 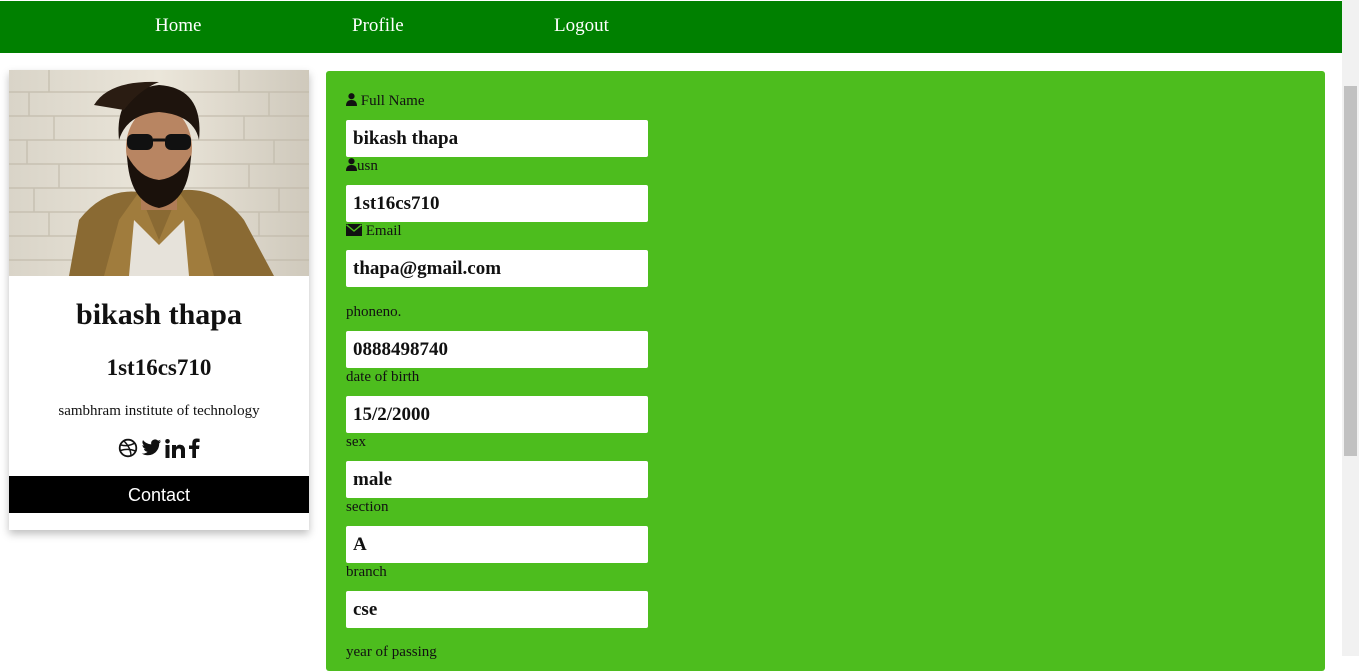 What do you see at coordinates (497, 609) in the screenshot?
I see `branch-field: cse` at bounding box center [497, 609].